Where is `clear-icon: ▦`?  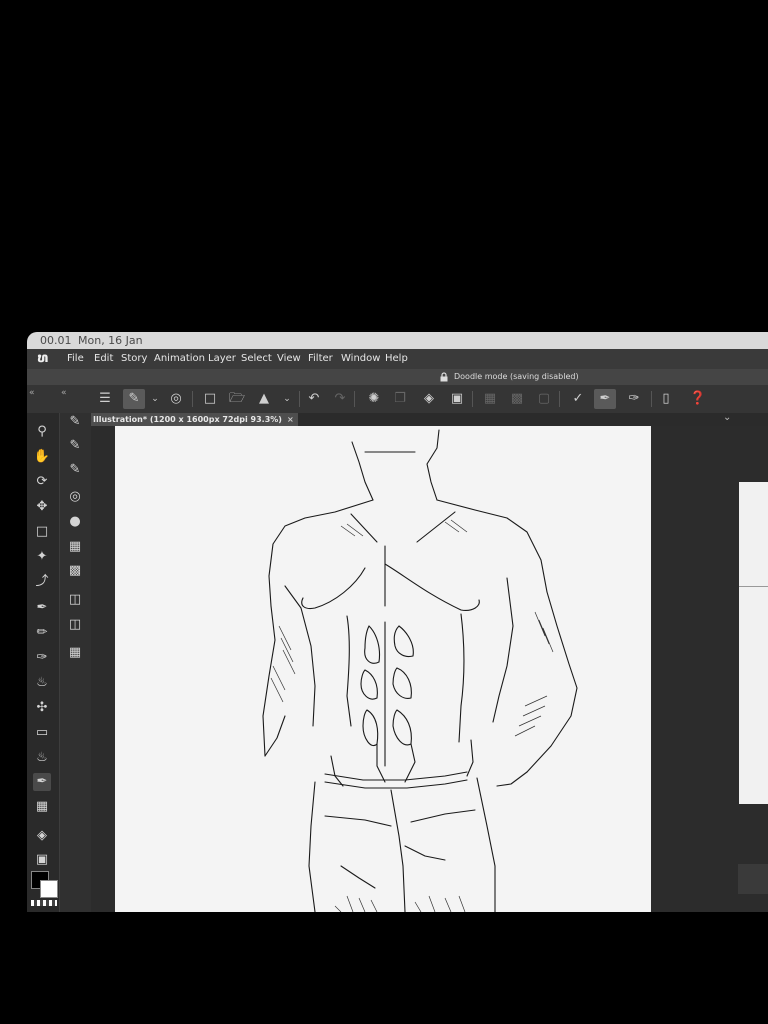
clear-icon: ▦ is located at coordinates (490, 399).